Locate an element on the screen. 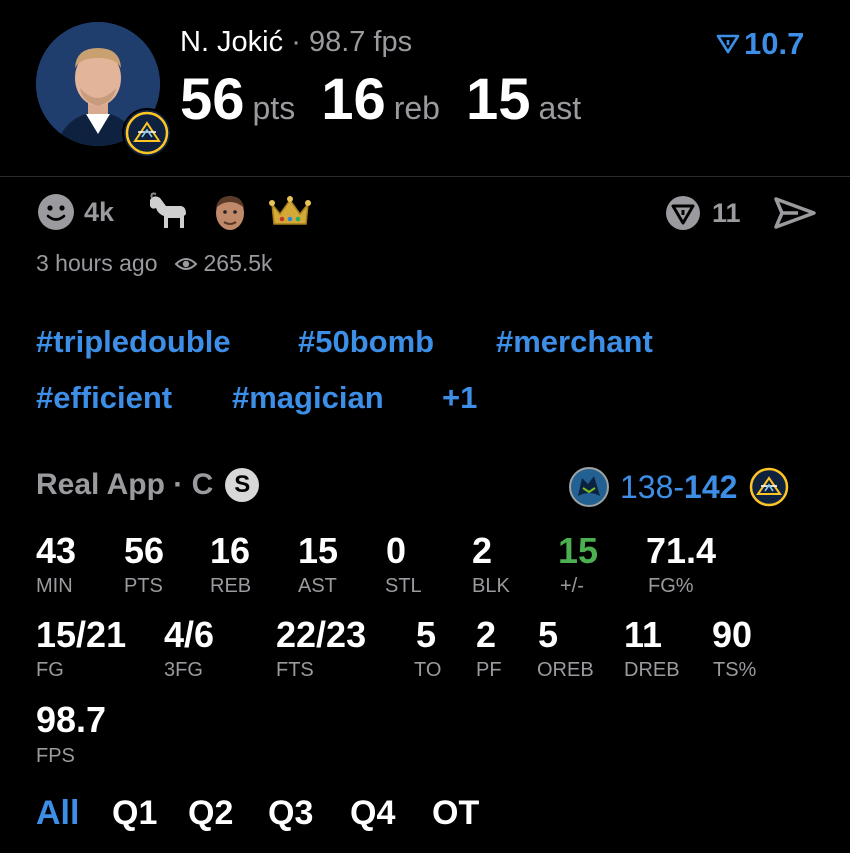 The image size is (850, 853). stat-label: PF is located at coordinates (489, 670).